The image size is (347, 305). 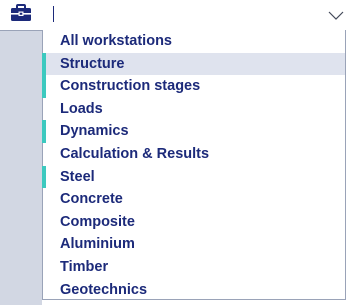 I want to click on workstation-option-calculation-results: Calculation & Results, so click(x=194, y=154).